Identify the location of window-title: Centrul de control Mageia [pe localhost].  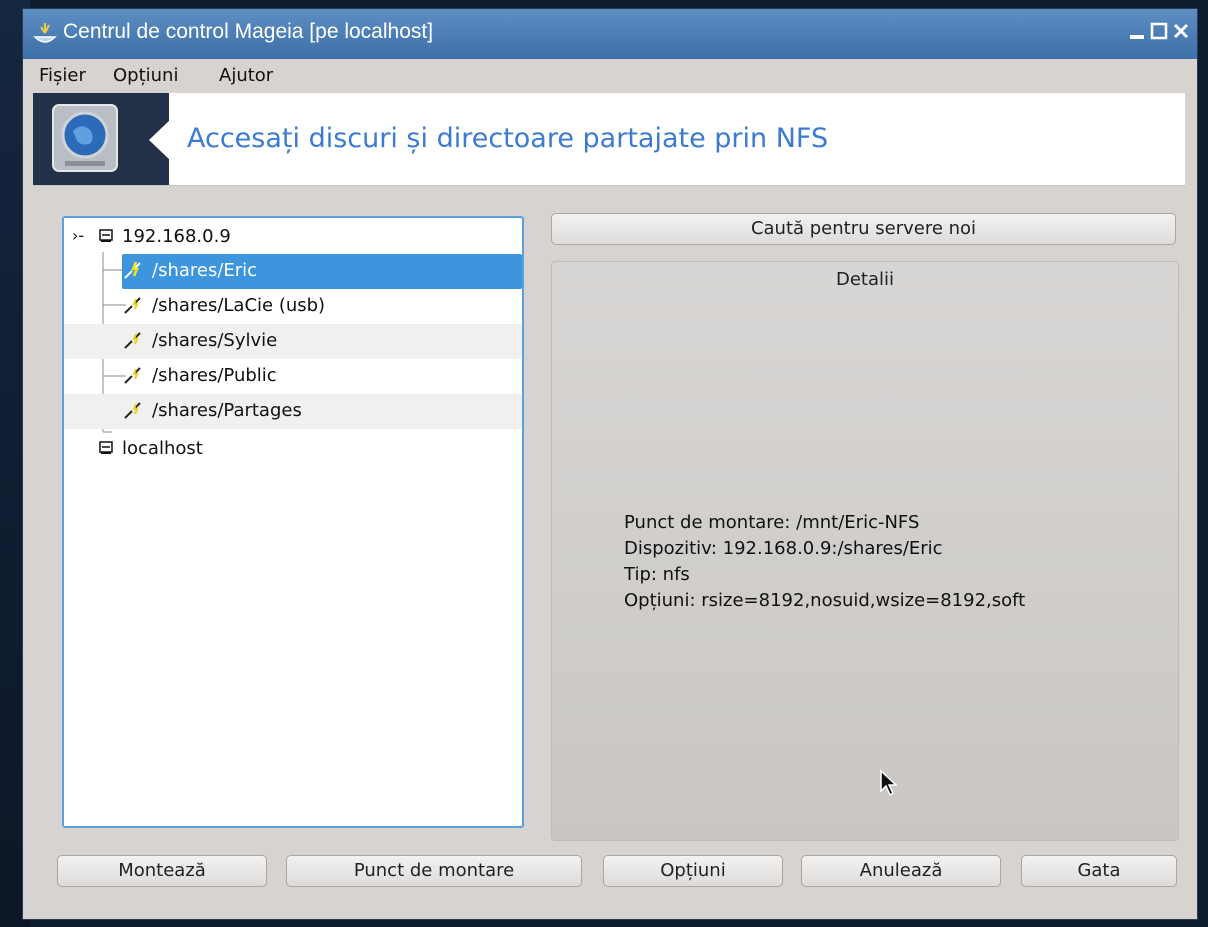
(248, 31).